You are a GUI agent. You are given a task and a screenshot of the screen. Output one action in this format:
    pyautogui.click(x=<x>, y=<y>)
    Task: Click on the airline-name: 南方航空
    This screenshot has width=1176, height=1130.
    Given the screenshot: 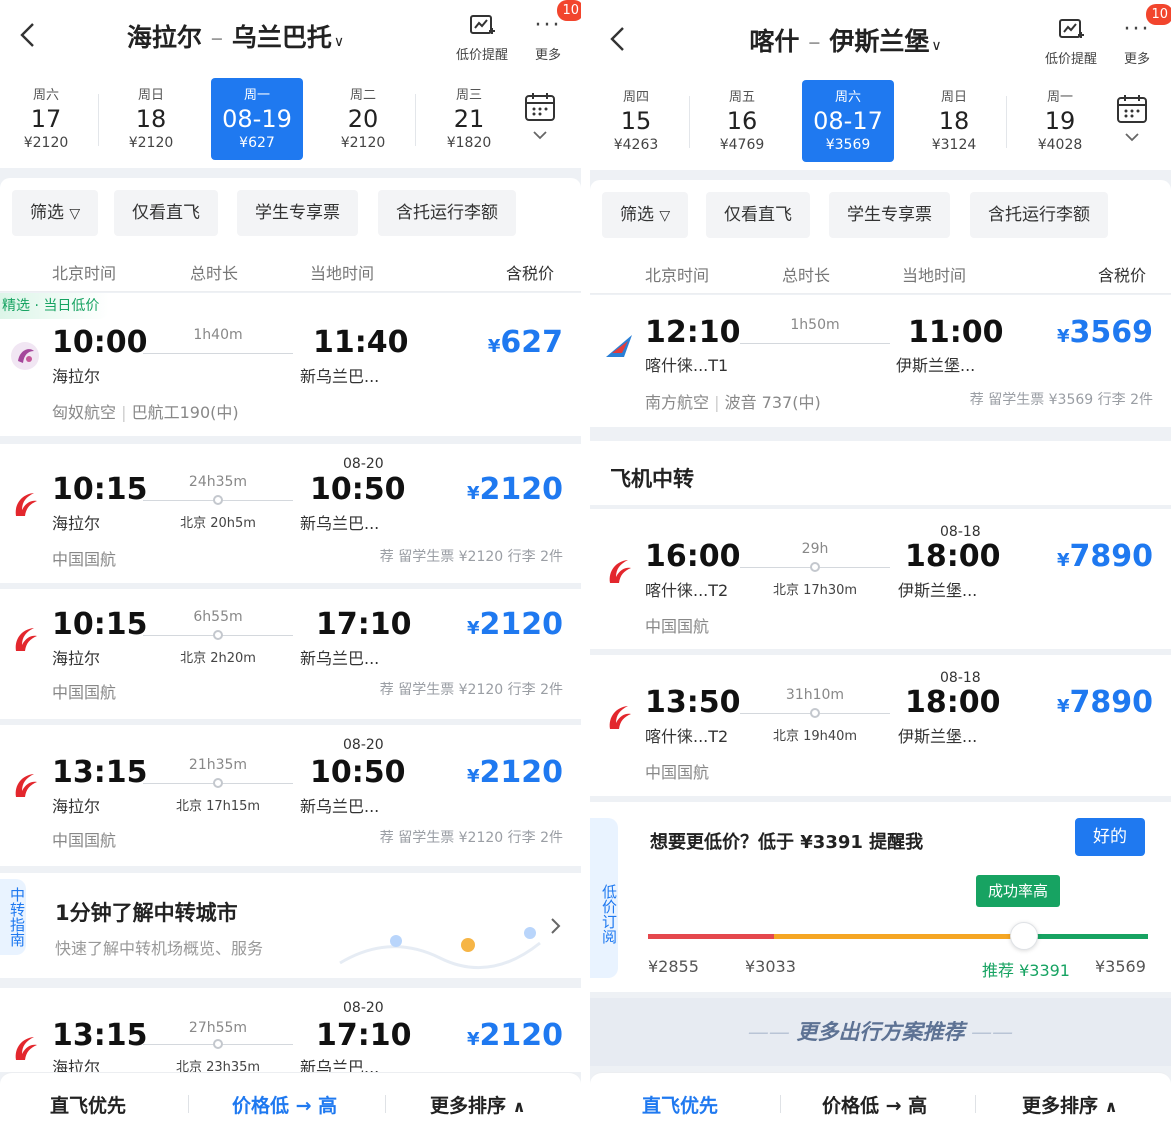 What is the action you would take?
    pyautogui.click(x=677, y=402)
    